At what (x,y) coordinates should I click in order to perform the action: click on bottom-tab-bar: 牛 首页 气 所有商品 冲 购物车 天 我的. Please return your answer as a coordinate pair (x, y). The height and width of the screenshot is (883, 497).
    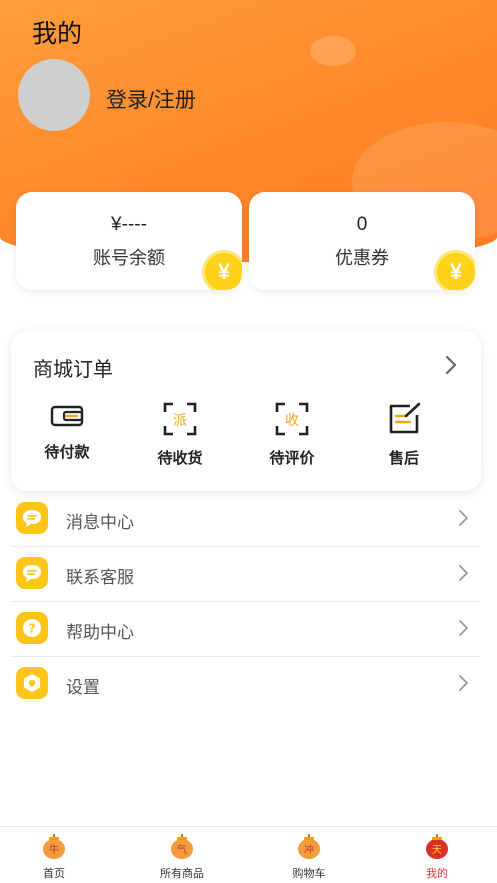
    Looking at the image, I should click on (248, 854).